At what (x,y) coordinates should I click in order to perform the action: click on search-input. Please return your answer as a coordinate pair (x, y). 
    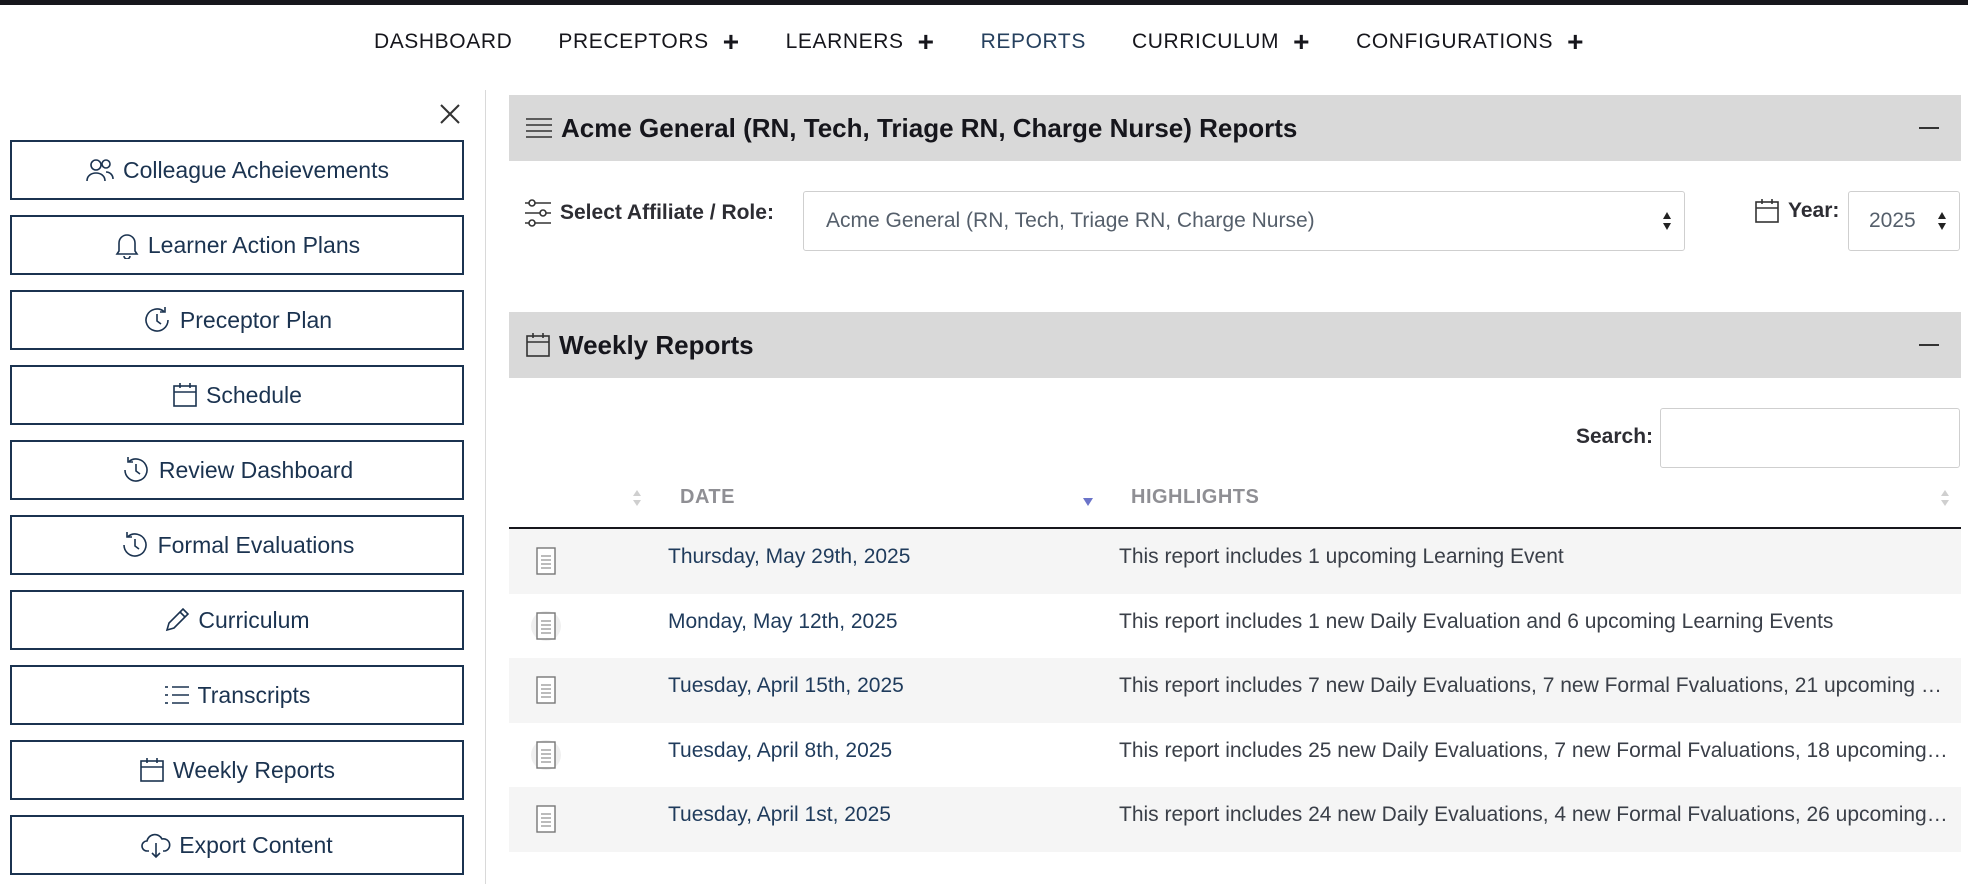
    Looking at the image, I should click on (1810, 438).